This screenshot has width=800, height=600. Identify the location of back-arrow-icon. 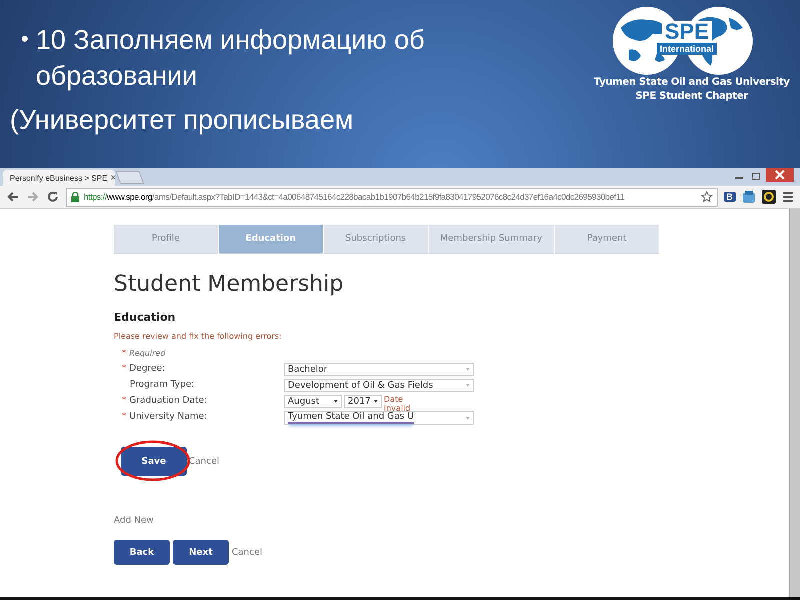
(13, 197).